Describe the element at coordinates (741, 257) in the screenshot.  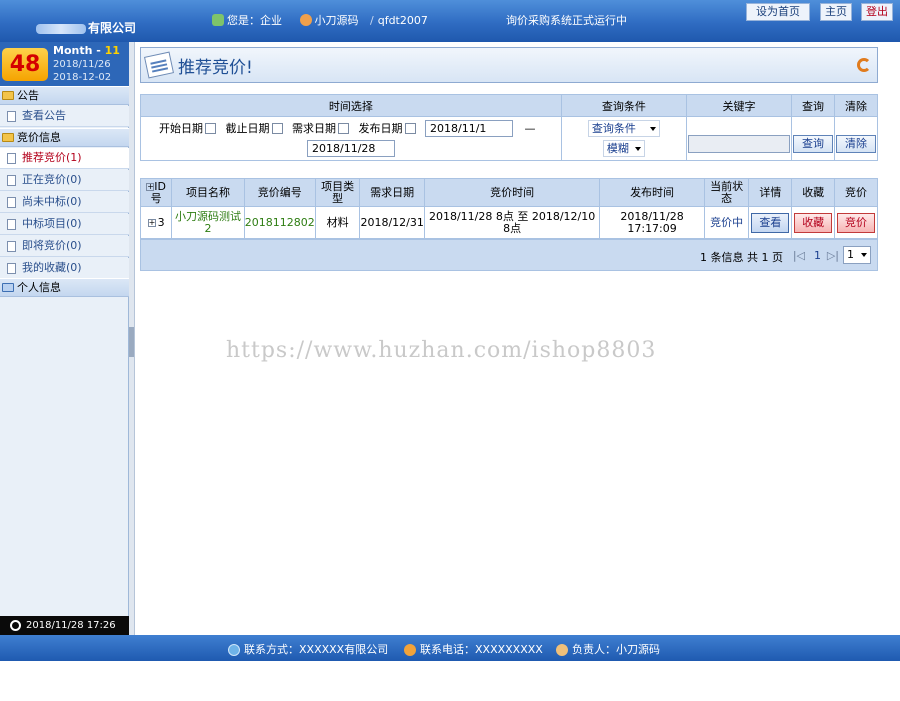
I see `pagination-info: 1 条信息 共 1 页` at that location.